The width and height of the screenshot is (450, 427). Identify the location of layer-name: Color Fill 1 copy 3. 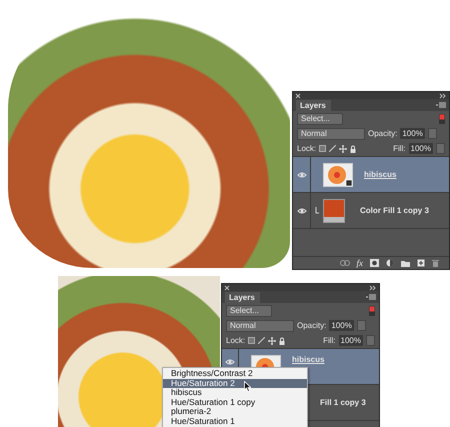
(394, 210).